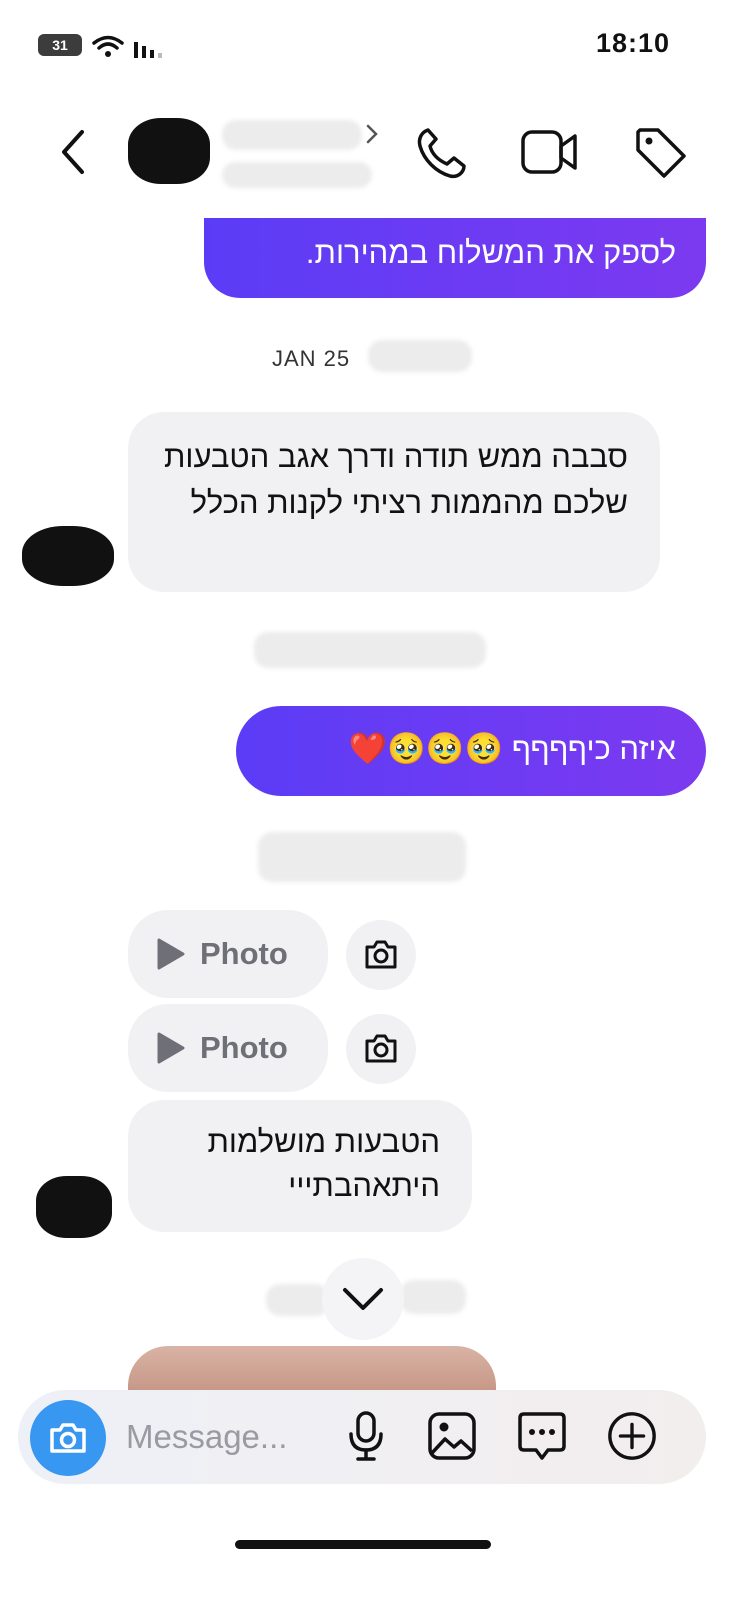 This screenshot has height=1600, width=738. Describe the element at coordinates (372, 134) in the screenshot. I see `chevron-right-icon` at that location.